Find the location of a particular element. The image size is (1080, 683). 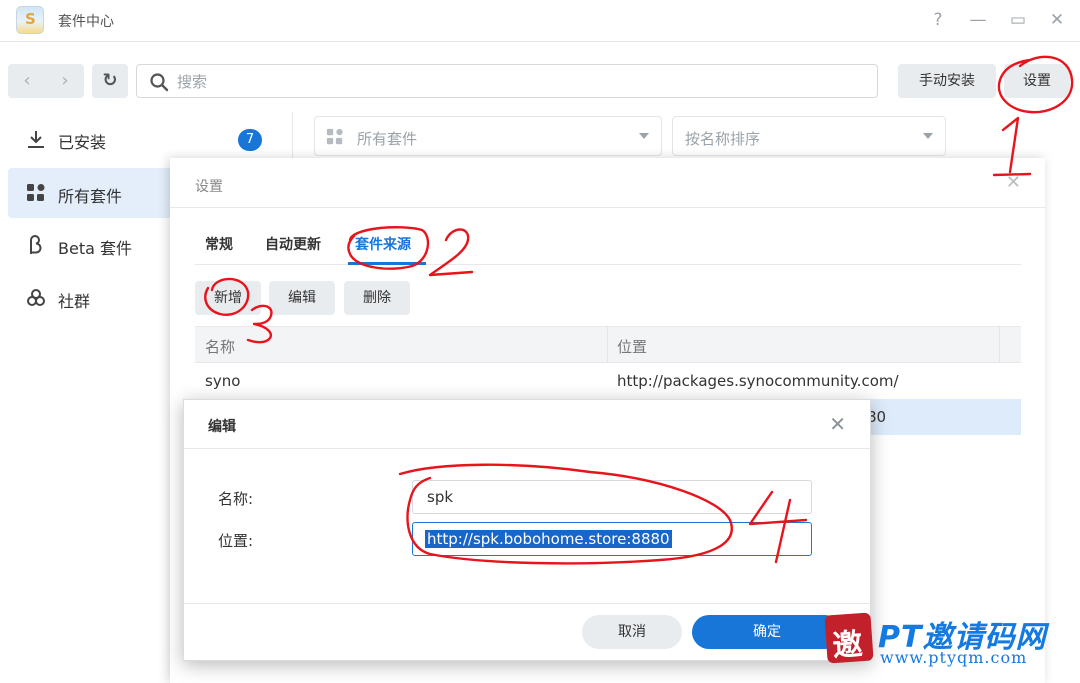

beta-icon is located at coordinates (36, 244).